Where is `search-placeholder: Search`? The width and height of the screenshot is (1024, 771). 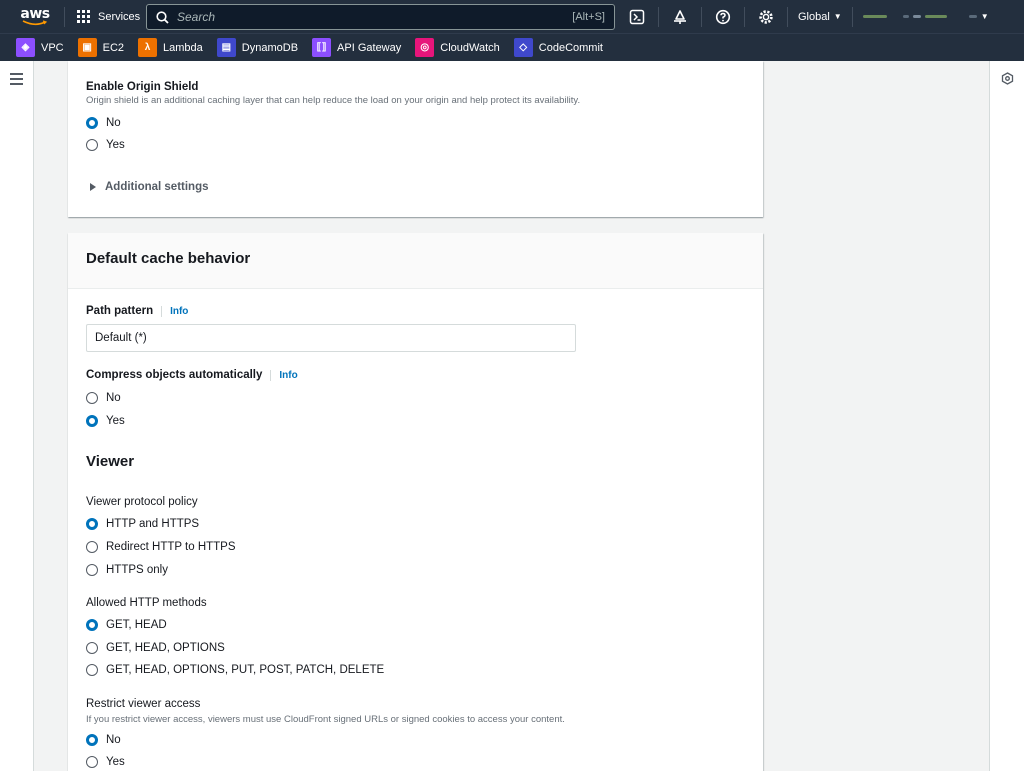
search-placeholder: Search is located at coordinates (196, 17).